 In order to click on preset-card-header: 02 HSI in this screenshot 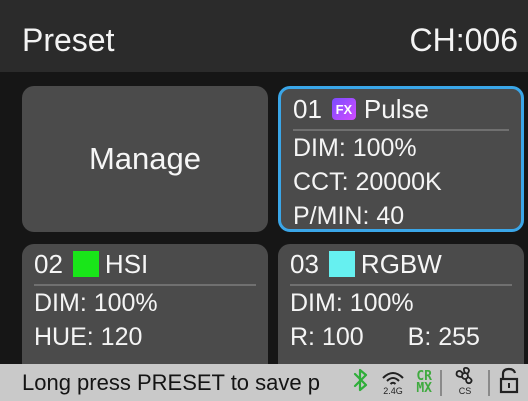, I will do `click(145, 265)`.